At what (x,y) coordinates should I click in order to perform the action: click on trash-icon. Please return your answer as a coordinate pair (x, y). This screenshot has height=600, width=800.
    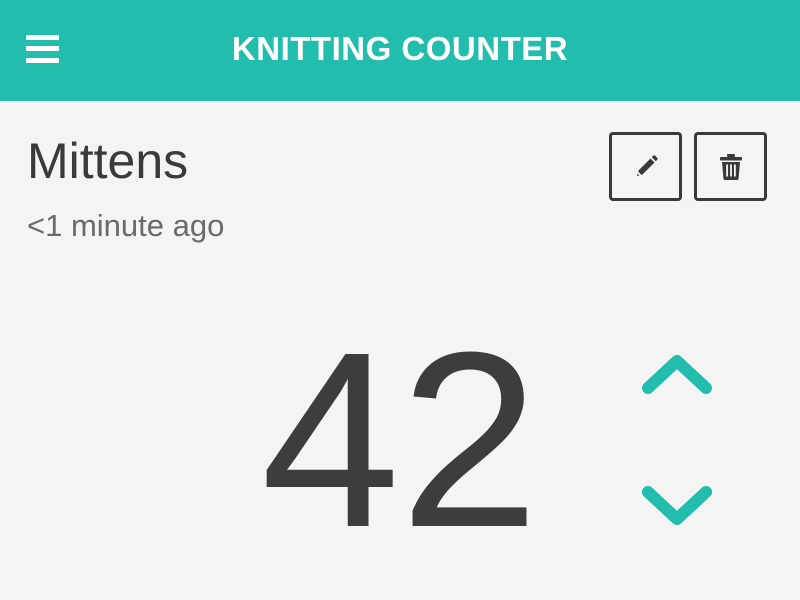
    Looking at the image, I should click on (730, 166).